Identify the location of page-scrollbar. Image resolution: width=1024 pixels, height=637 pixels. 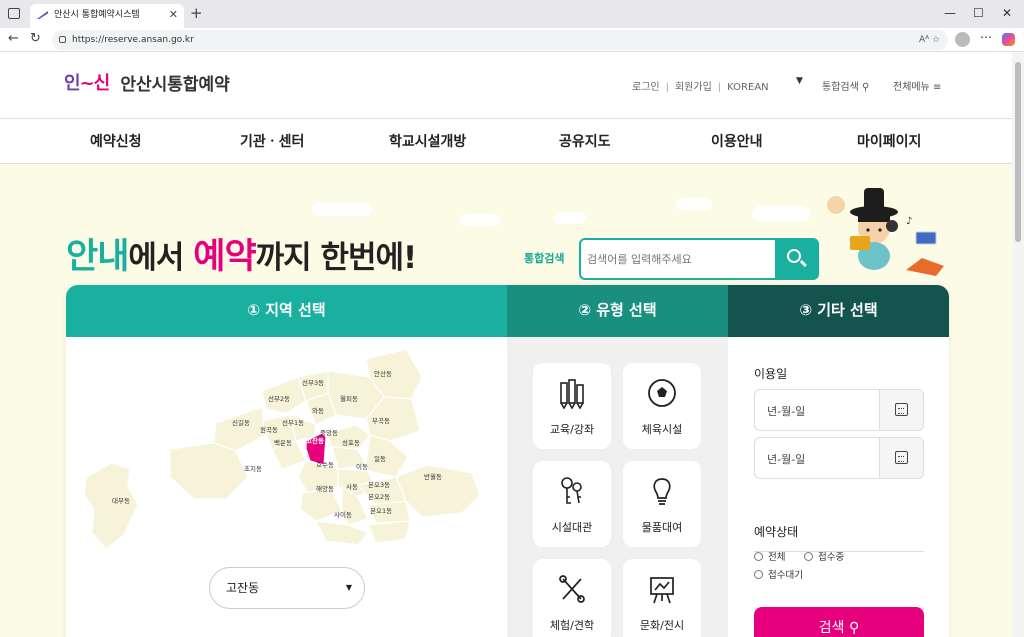
(1018, 344).